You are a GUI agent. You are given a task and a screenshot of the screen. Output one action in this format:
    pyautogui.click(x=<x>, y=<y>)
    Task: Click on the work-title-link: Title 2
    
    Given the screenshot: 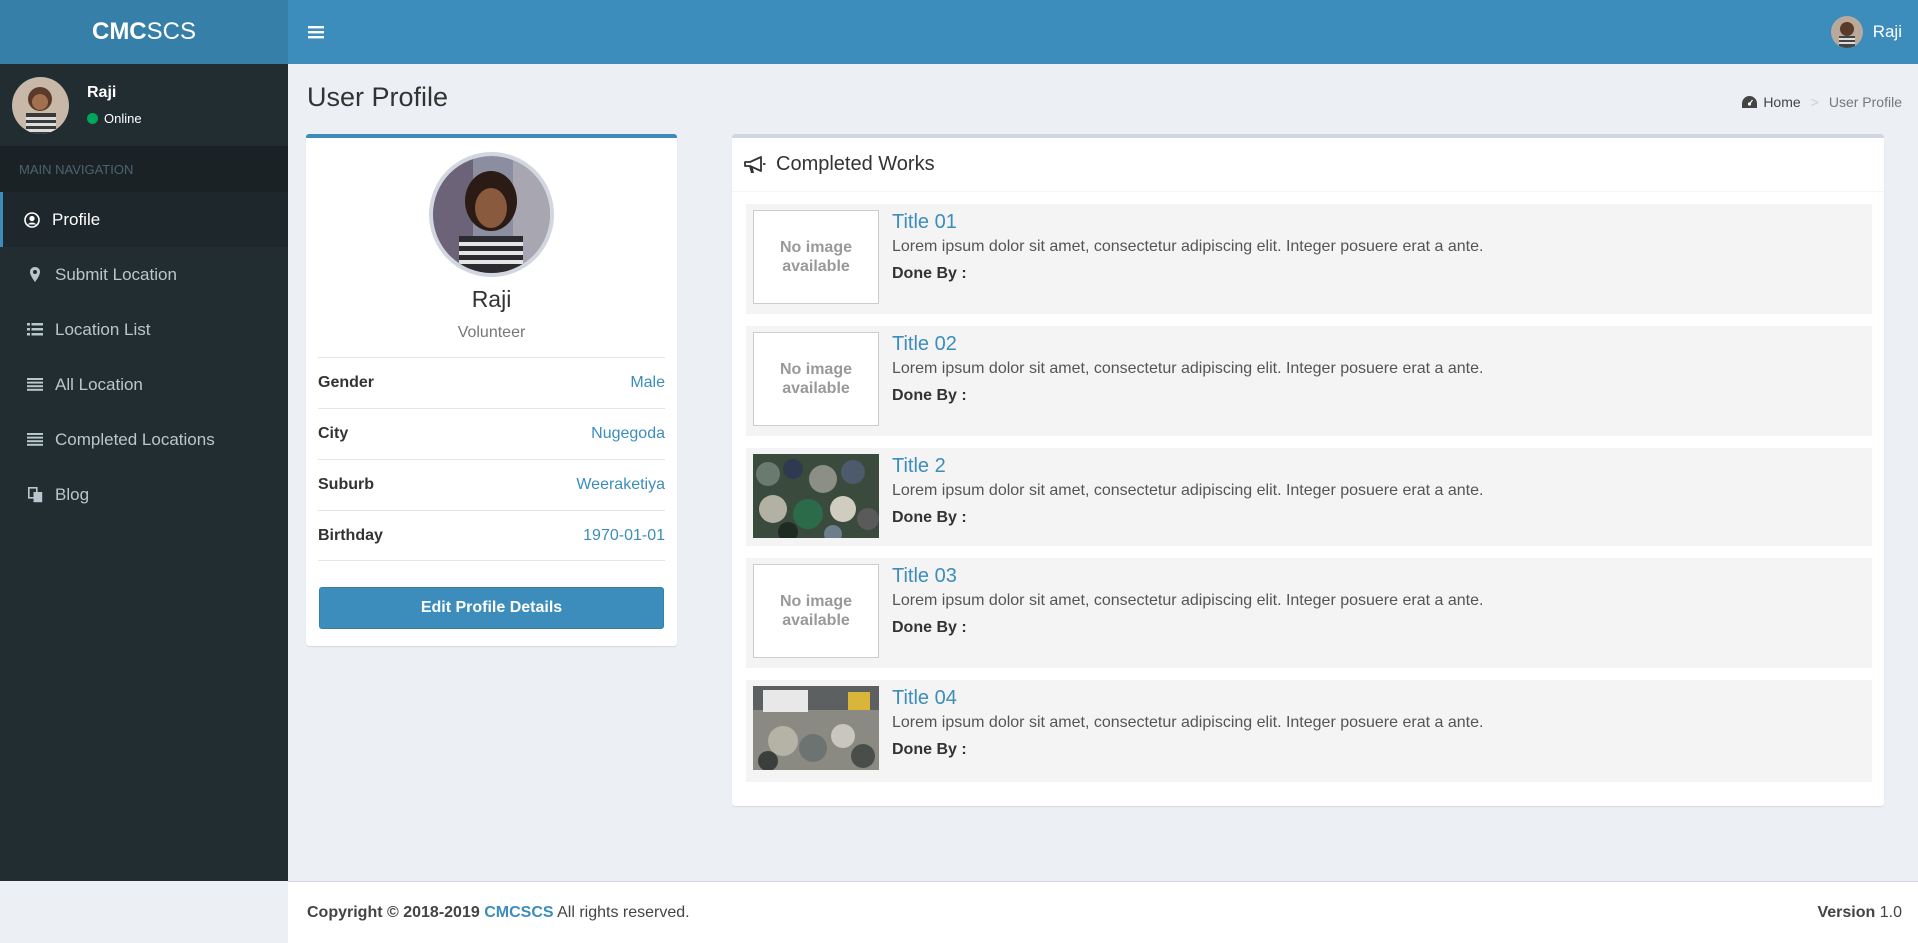 What is the action you would take?
    pyautogui.click(x=1187, y=466)
    